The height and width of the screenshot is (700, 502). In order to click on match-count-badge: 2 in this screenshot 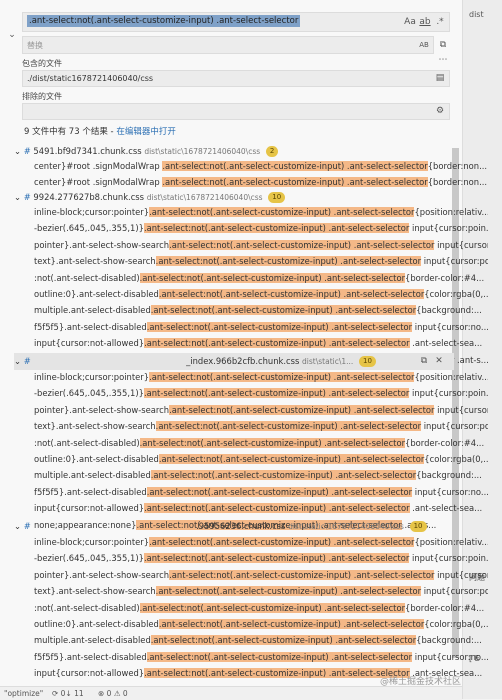, I will do `click(272, 151)`.